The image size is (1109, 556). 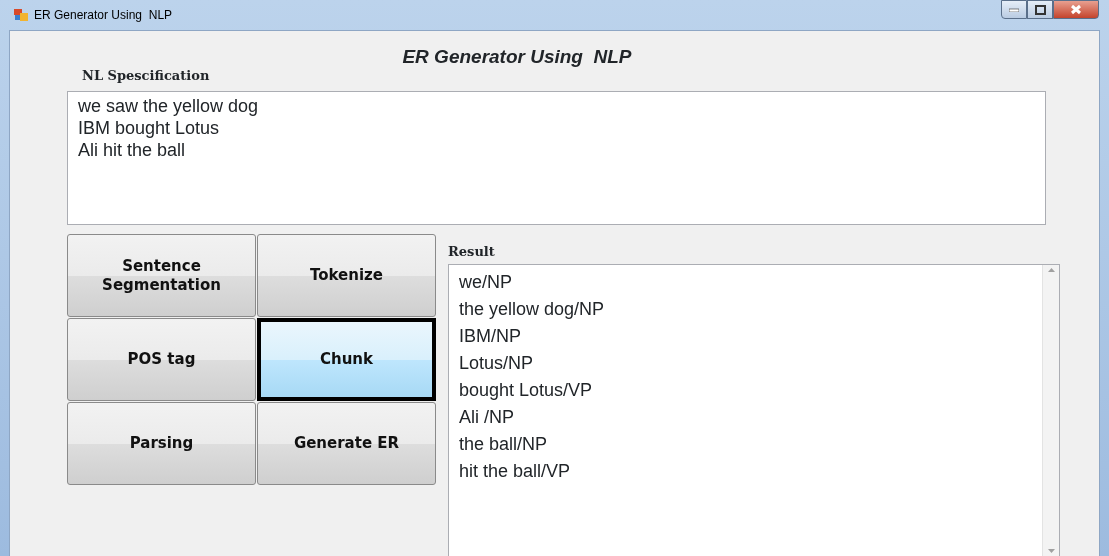 What do you see at coordinates (472, 252) in the screenshot?
I see `field-label: Result` at bounding box center [472, 252].